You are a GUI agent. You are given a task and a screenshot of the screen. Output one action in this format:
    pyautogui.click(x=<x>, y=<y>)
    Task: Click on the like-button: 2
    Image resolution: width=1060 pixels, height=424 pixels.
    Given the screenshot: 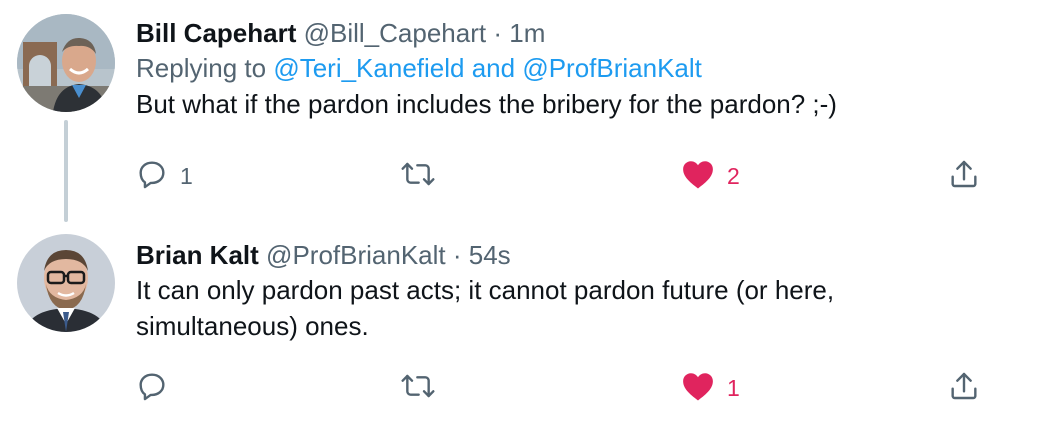 What is the action you would take?
    pyautogui.click(x=710, y=176)
    